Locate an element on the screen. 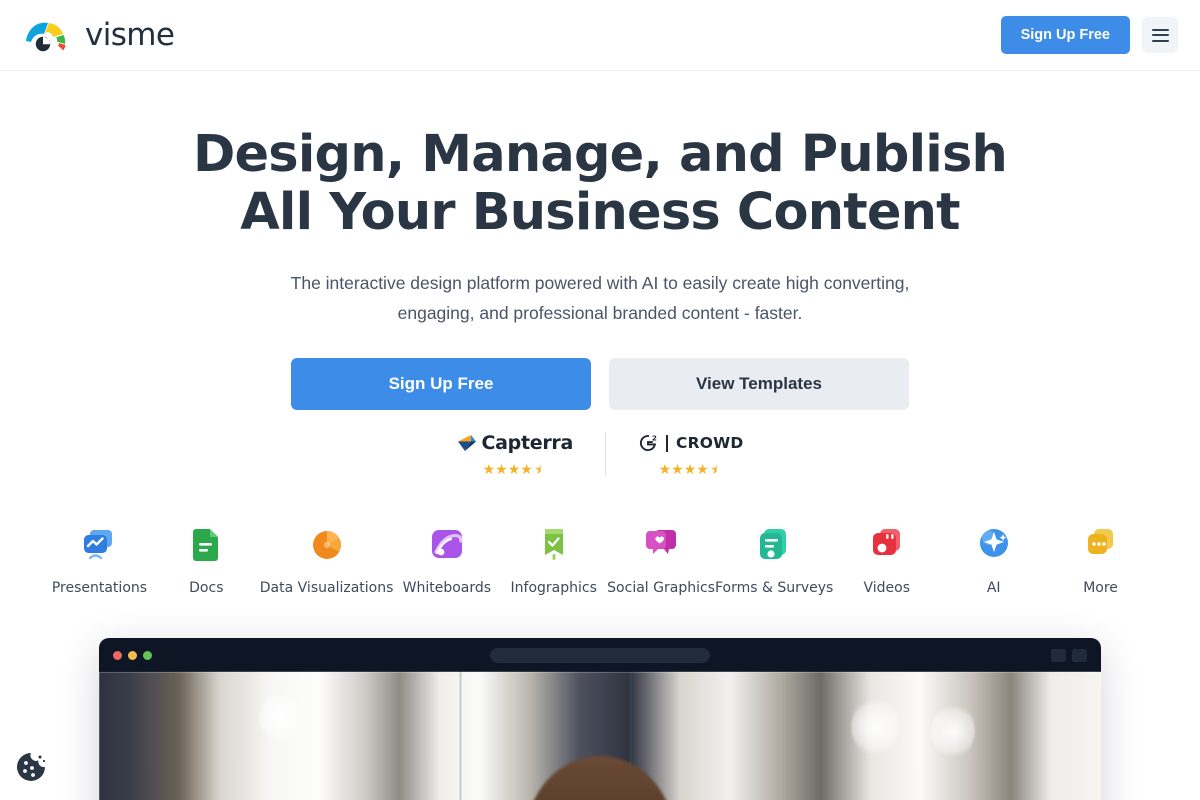 The width and height of the screenshot is (1200, 800). capterra-logo: Capterra is located at coordinates (515, 443).